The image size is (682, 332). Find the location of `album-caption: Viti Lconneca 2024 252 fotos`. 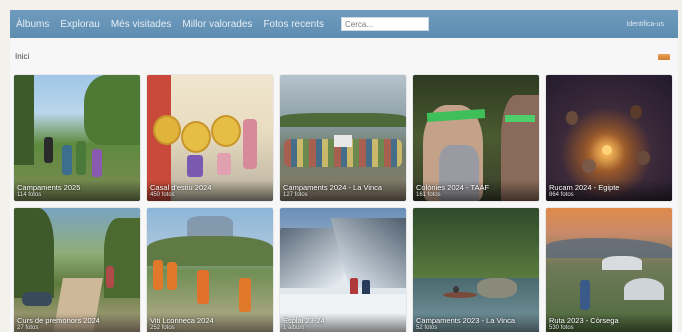

album-caption: Viti Lconneca 2024 252 fotos is located at coordinates (210, 322).